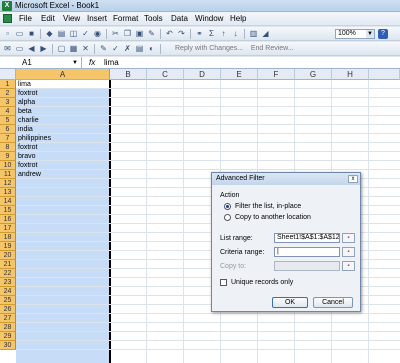 This screenshot has width=400, height=363. What do you see at coordinates (115, 48) in the screenshot?
I see `accept-icon: ✓` at bounding box center [115, 48].